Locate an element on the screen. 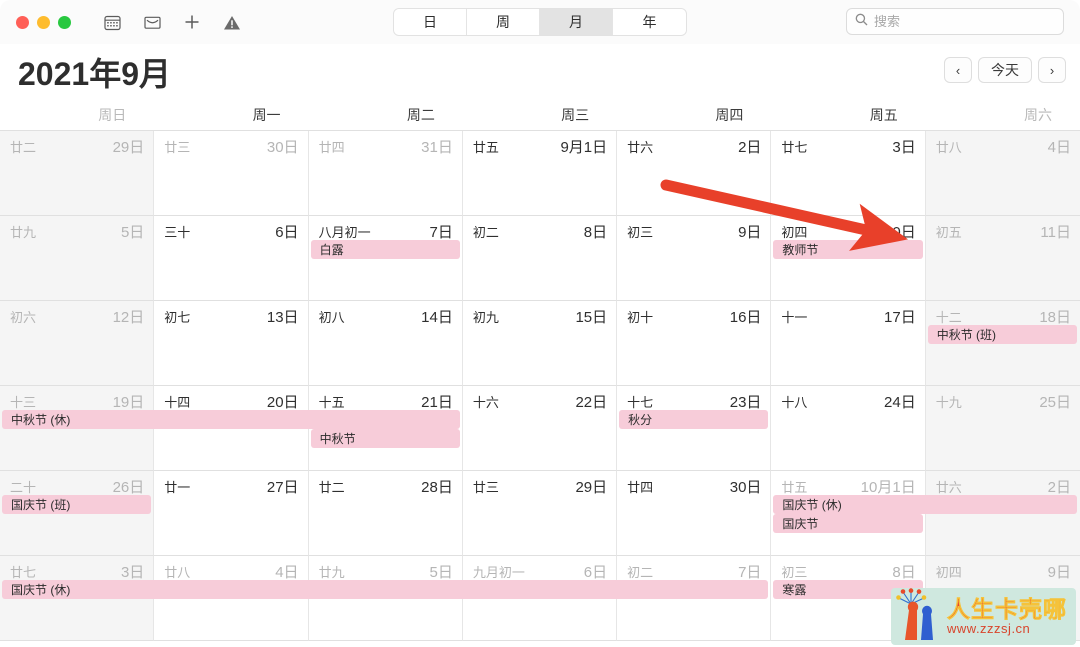 The height and width of the screenshot is (647, 1080). day-cell: 初十 16日 is located at coordinates (694, 343).